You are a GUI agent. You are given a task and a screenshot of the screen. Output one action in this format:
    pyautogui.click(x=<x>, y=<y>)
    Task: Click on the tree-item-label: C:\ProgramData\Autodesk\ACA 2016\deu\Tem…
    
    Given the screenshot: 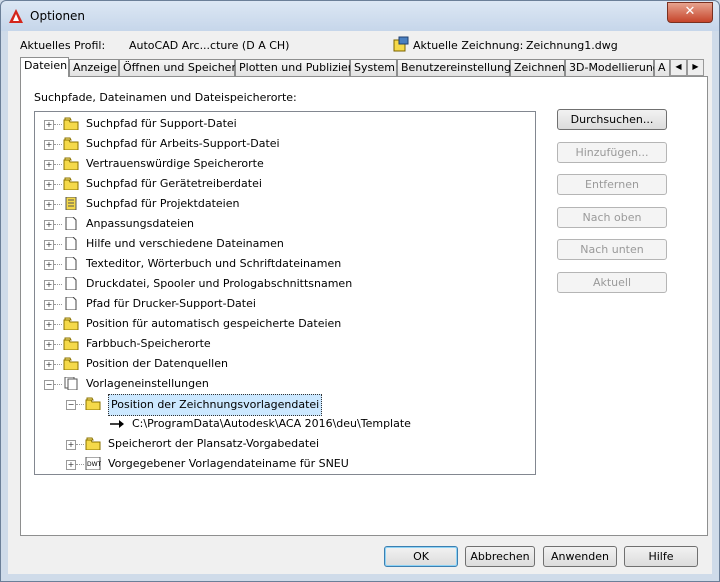 What is the action you would take?
    pyautogui.click(x=271, y=423)
    